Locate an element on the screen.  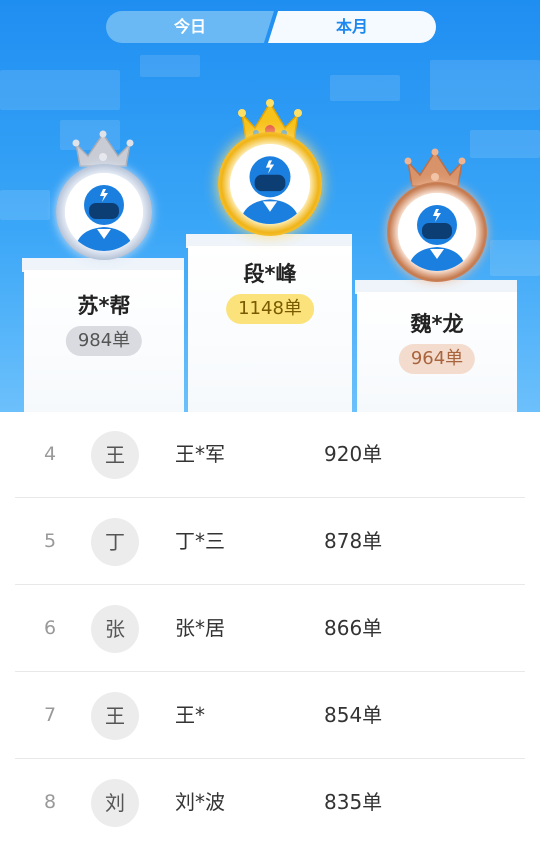
podium-third: 魏*龙 964单 is located at coordinates (437, 263).